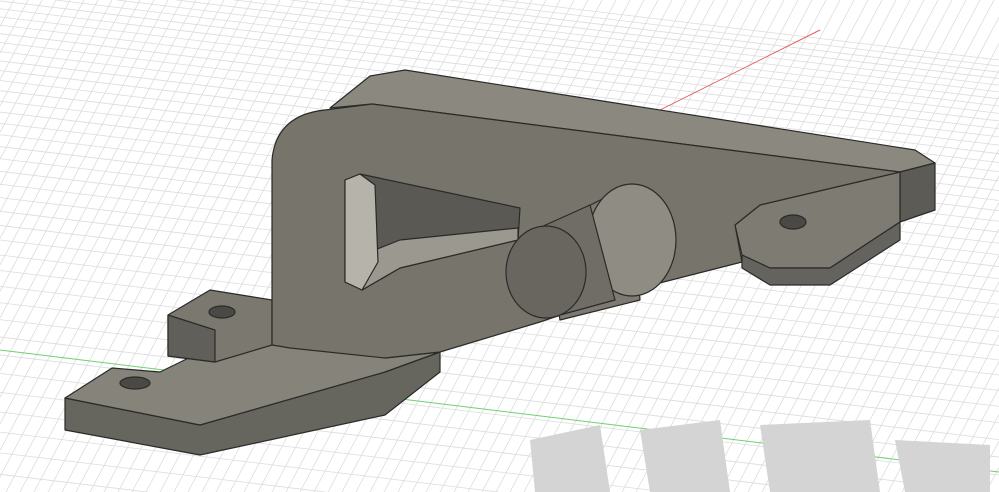  I want to click on left-flange-hole, so click(222, 312).